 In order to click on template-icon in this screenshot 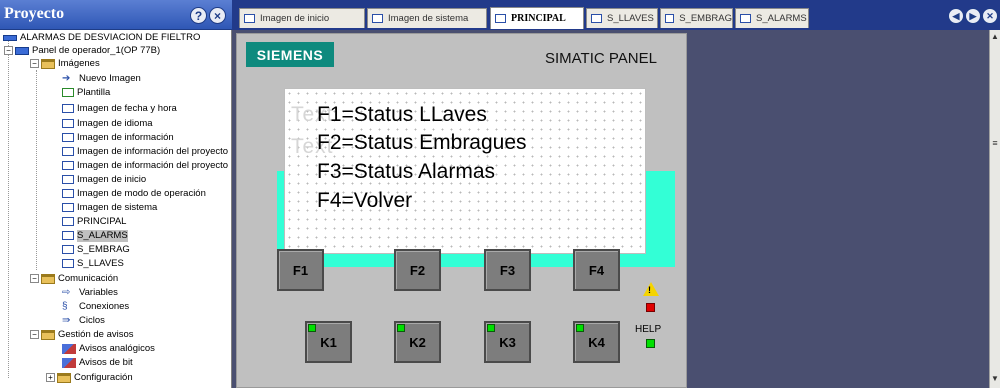, I will do `click(68, 92)`.